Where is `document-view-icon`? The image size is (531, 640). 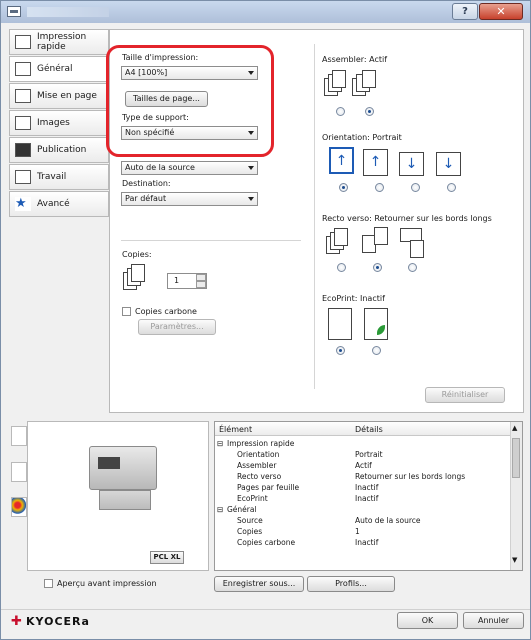 document-view-icon is located at coordinates (19, 472).